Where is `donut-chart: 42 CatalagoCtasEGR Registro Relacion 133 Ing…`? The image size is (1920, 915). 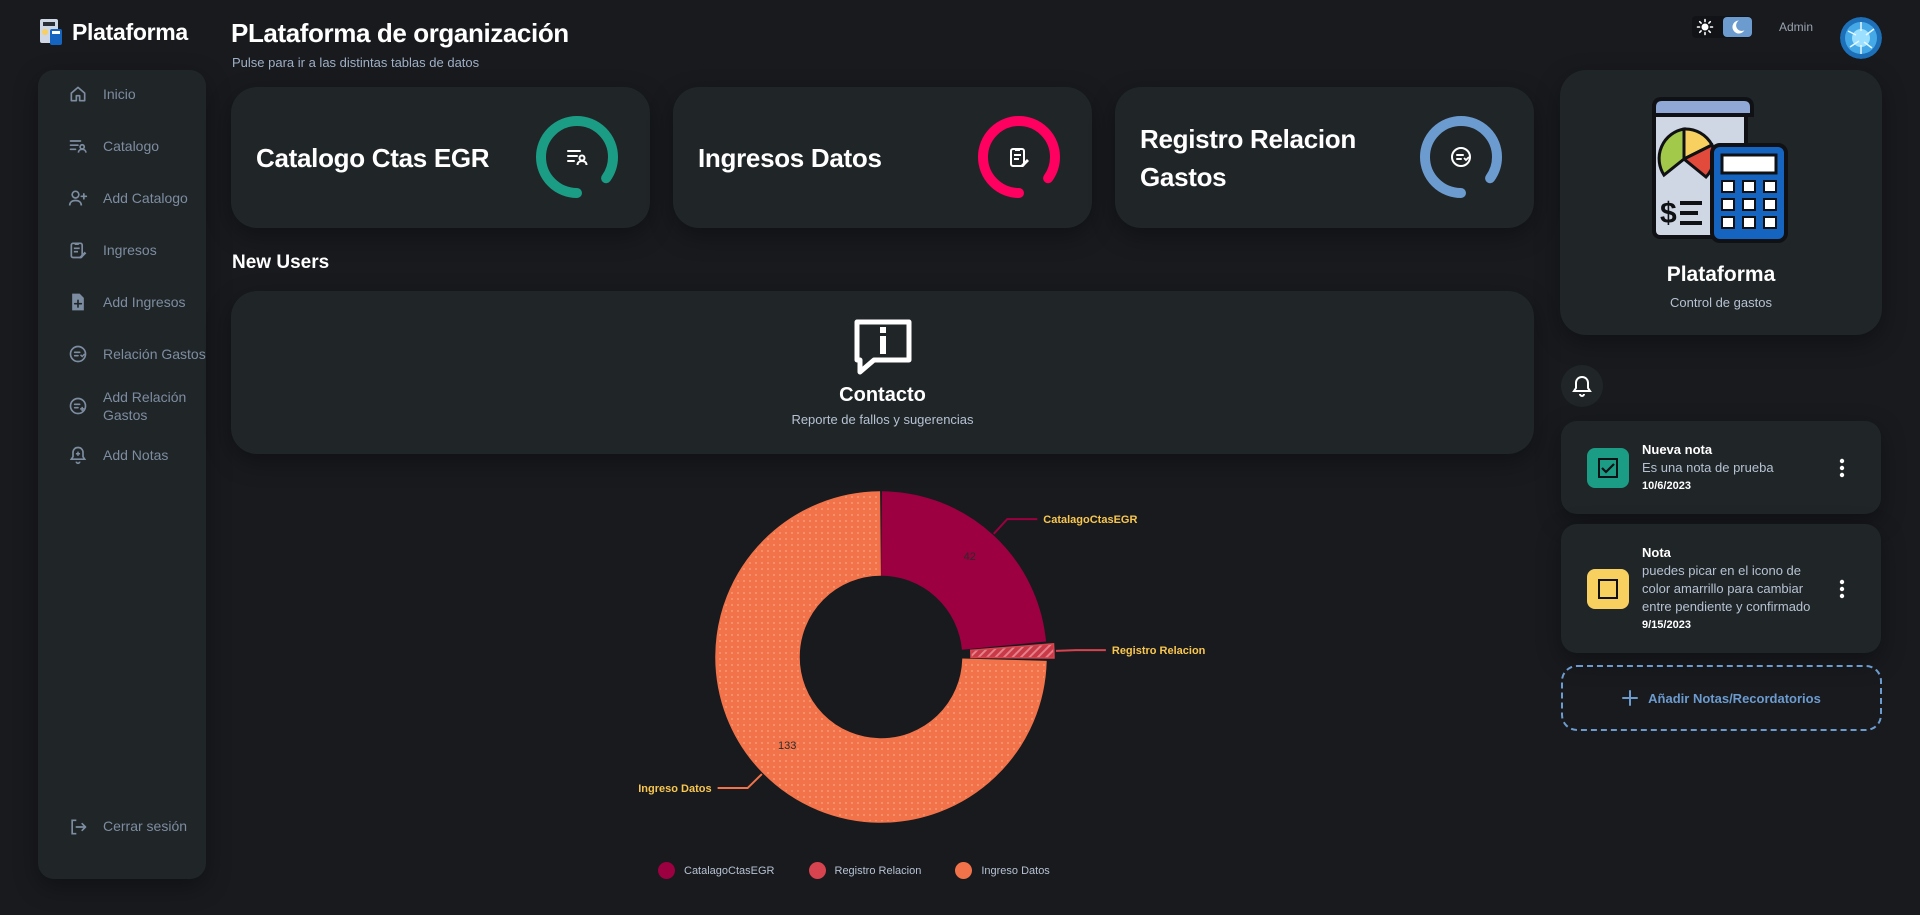
donut-chart: 42 CatalagoCtasEGR Registro Relacion 133 Ing… is located at coordinates (922, 657).